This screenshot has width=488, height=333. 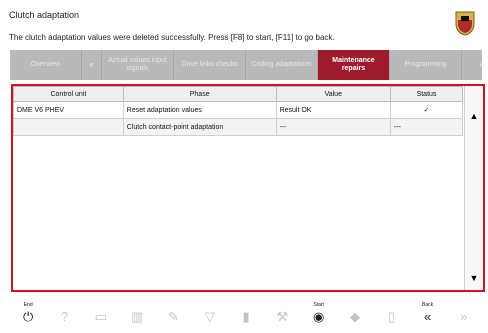 What do you see at coordinates (354, 316) in the screenshot?
I see `car-icon: ◆` at bounding box center [354, 316].